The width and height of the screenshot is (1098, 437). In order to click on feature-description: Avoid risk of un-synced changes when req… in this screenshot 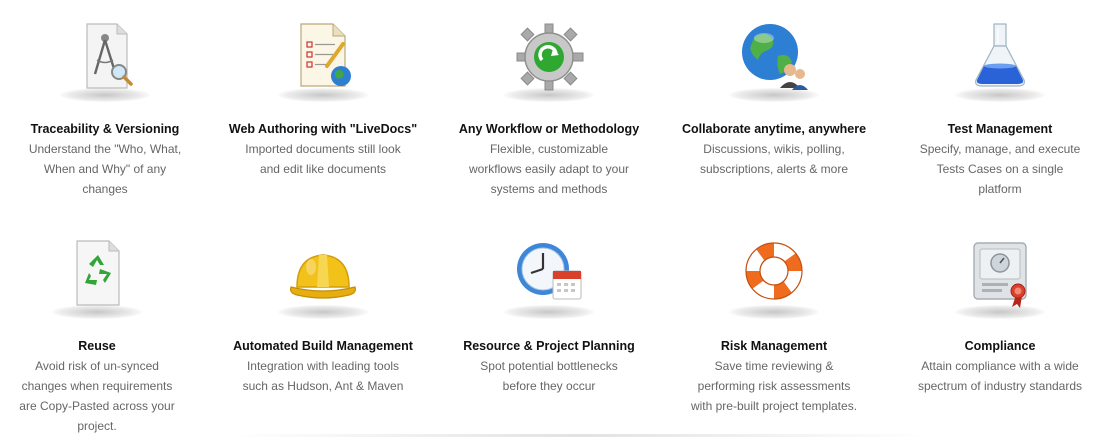, I will do `click(97, 396)`.